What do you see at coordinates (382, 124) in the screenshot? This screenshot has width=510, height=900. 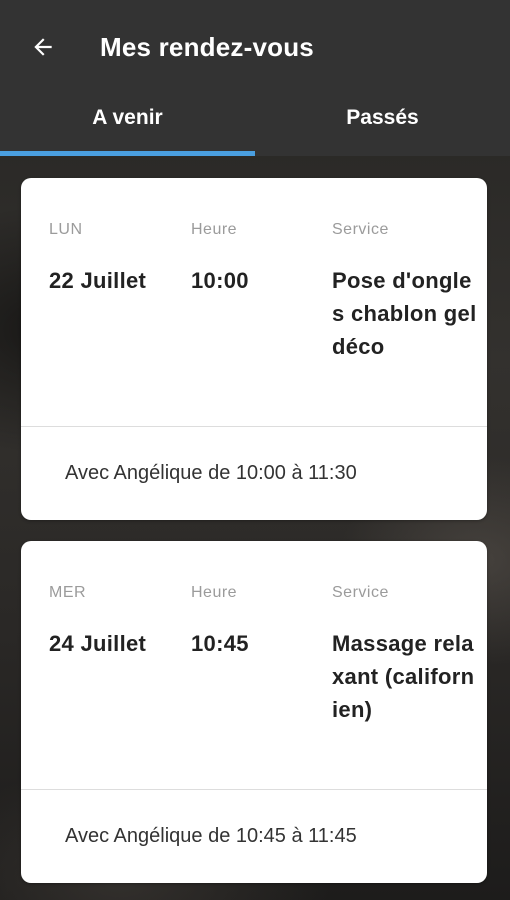 I see `tab-past: Passés` at bounding box center [382, 124].